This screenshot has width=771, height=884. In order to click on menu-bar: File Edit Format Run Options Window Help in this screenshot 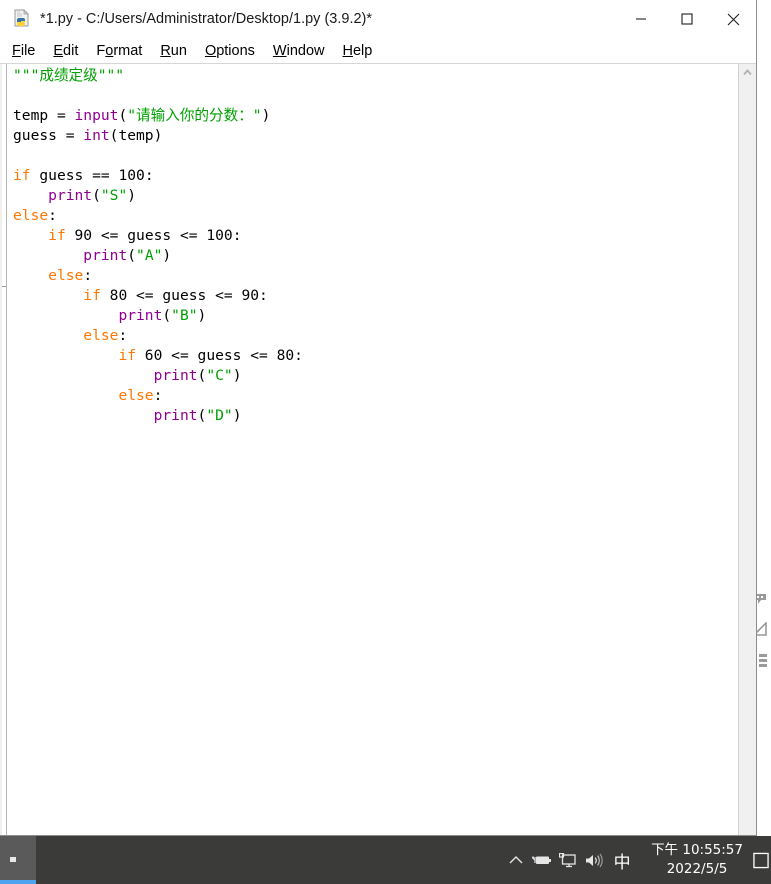, I will do `click(378, 51)`.